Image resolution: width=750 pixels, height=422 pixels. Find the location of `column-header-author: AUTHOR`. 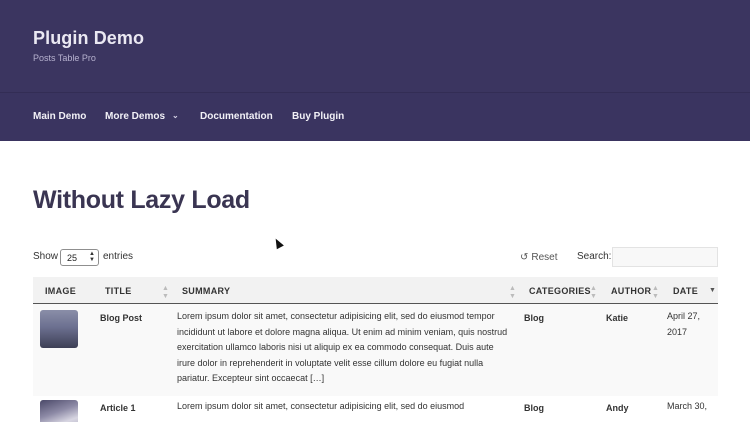

column-header-author: AUTHOR is located at coordinates (631, 291).